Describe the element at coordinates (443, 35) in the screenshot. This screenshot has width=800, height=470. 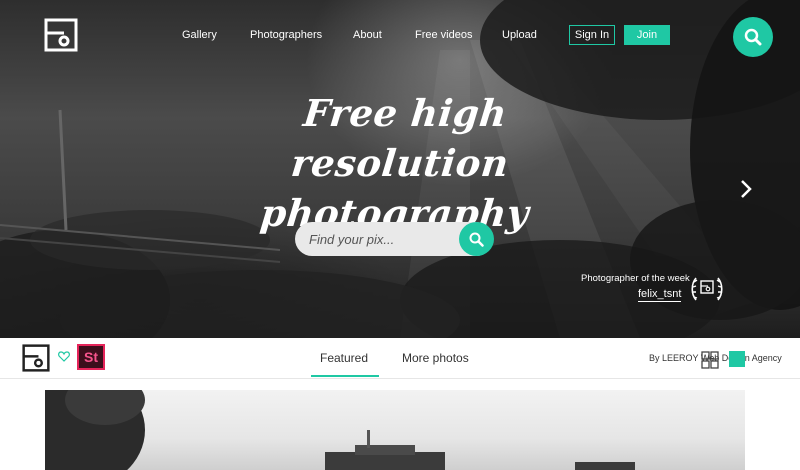
I see `nav-free-videos: Free videos` at that location.